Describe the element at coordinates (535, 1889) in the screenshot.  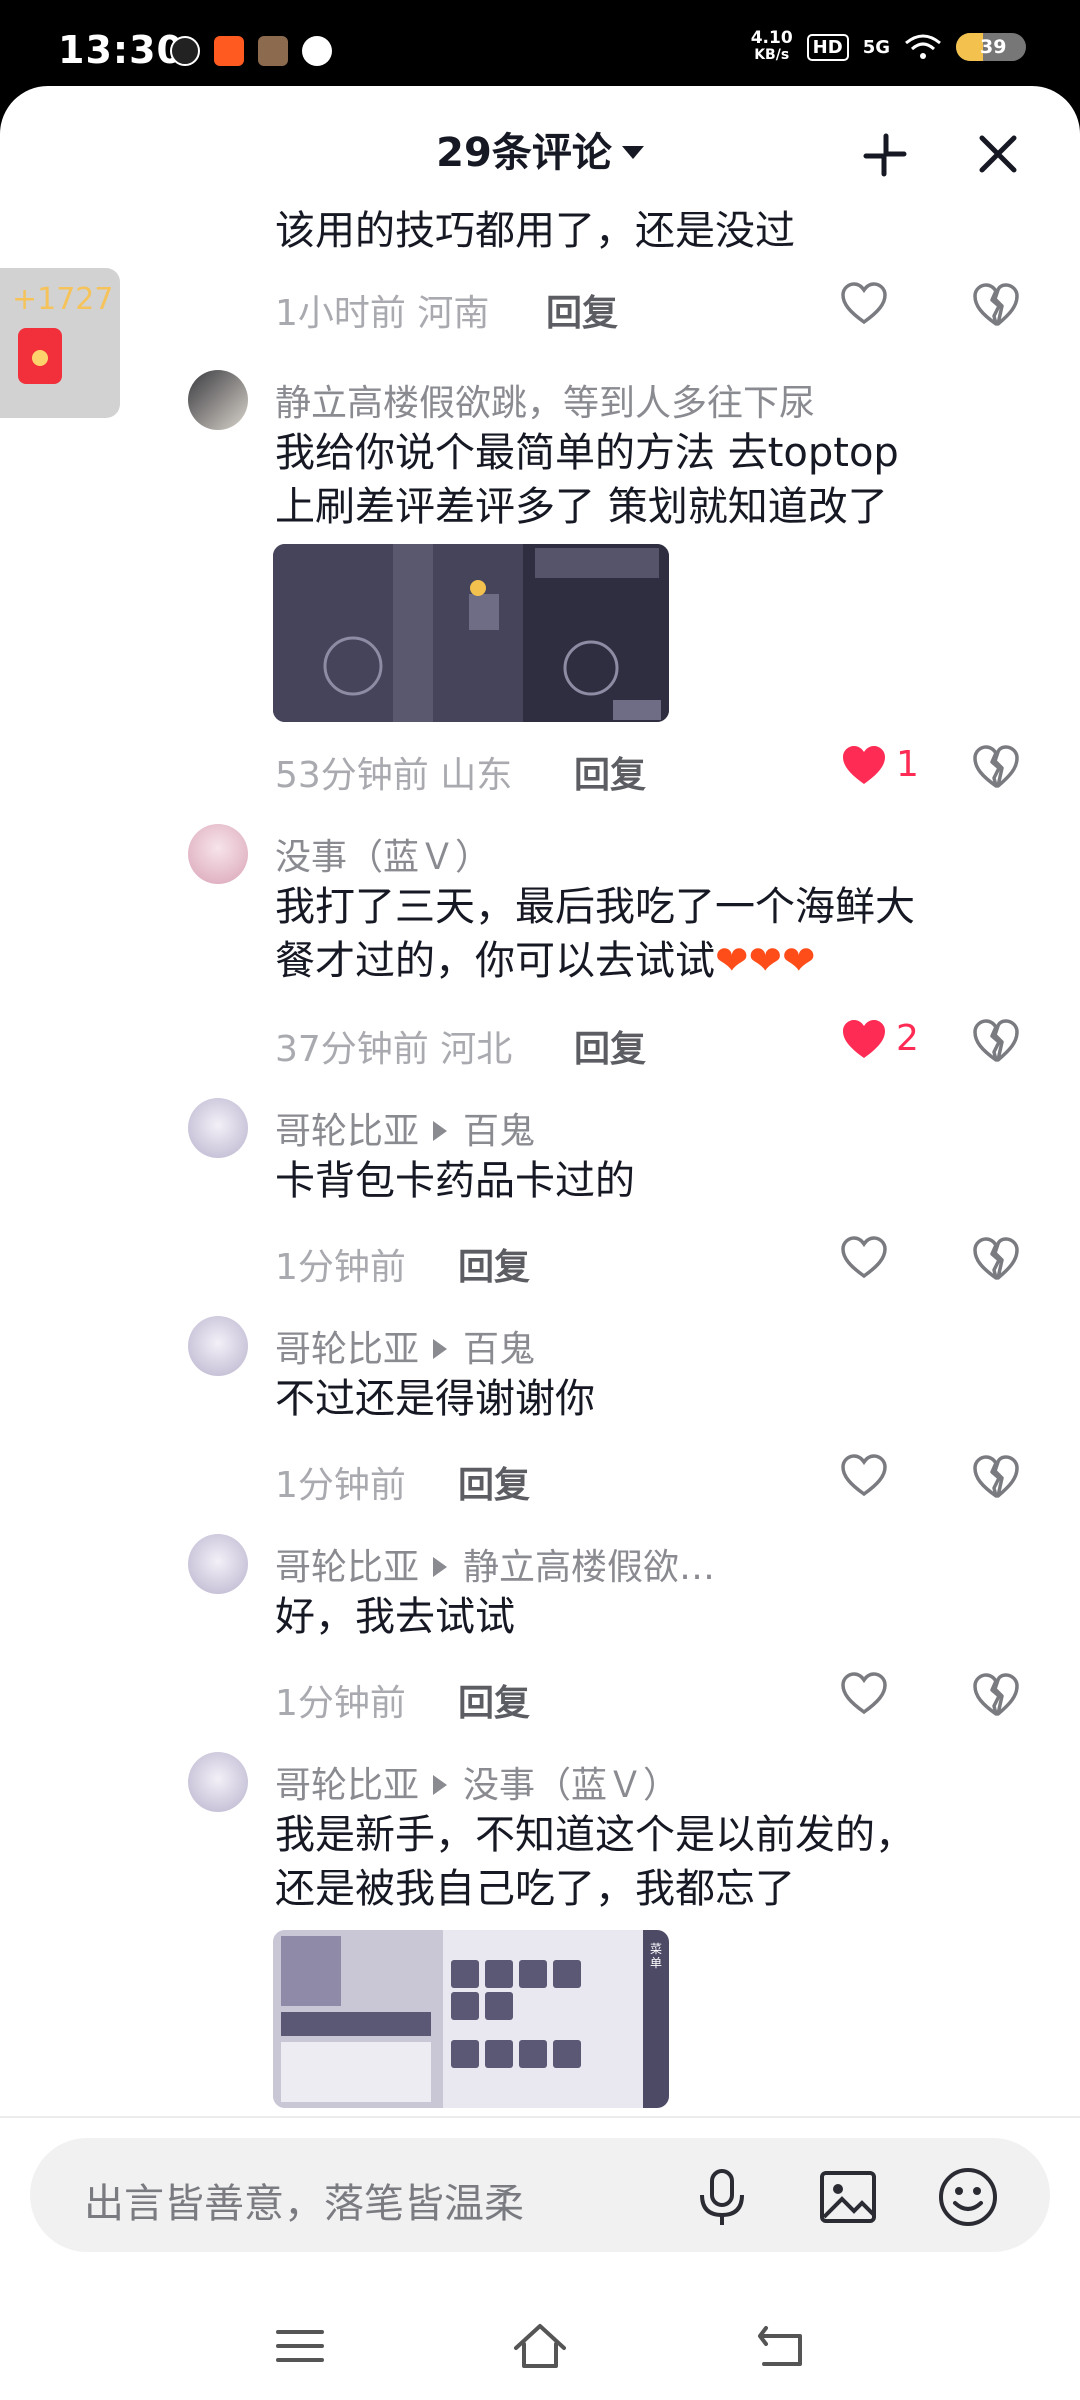
I see `comment-text-line: 还是被我自己吃了，我都忘了` at that location.